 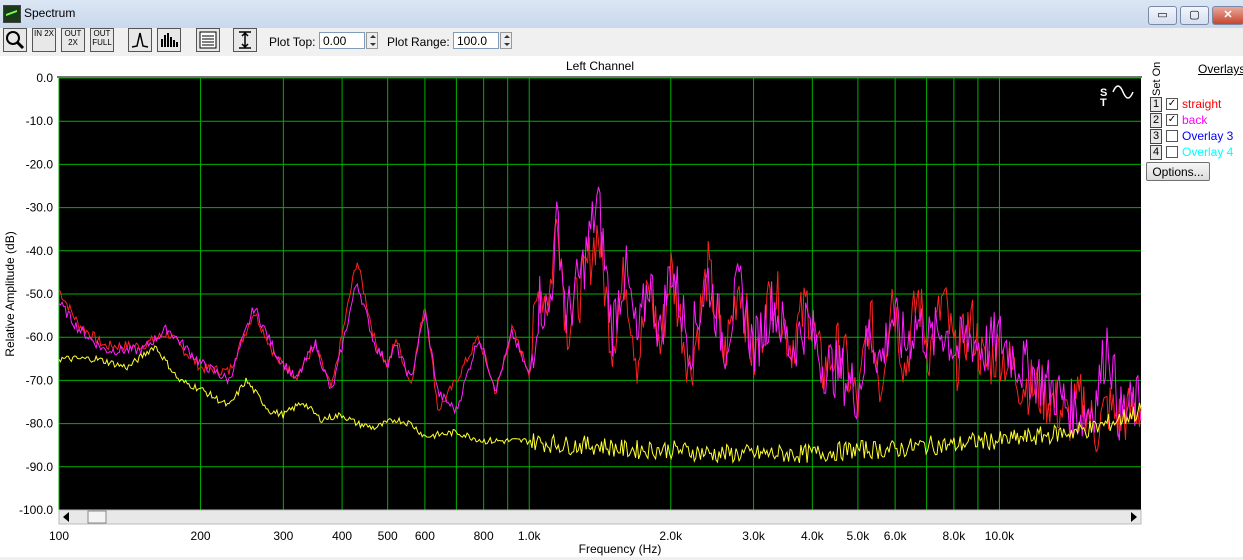 I want to click on magnifier-icon, so click(x=15, y=40).